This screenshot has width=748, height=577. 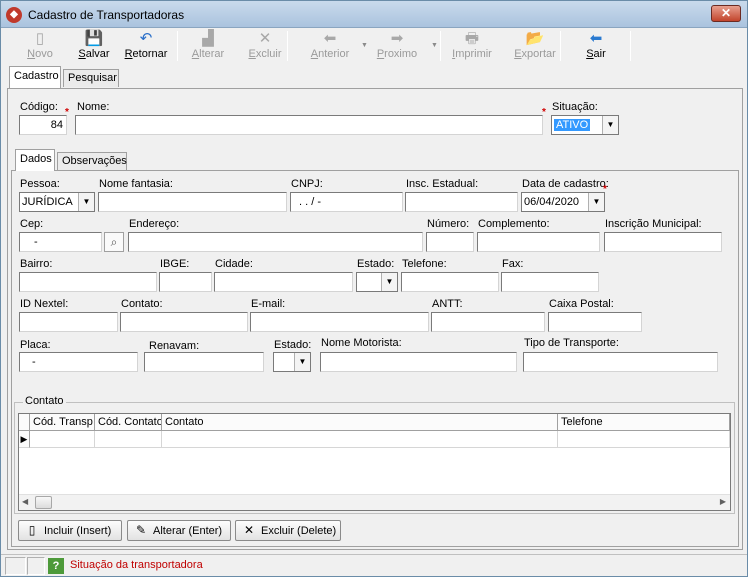 What do you see at coordinates (91, 78) in the screenshot?
I see `tab-pesquisar: Pesquisar` at bounding box center [91, 78].